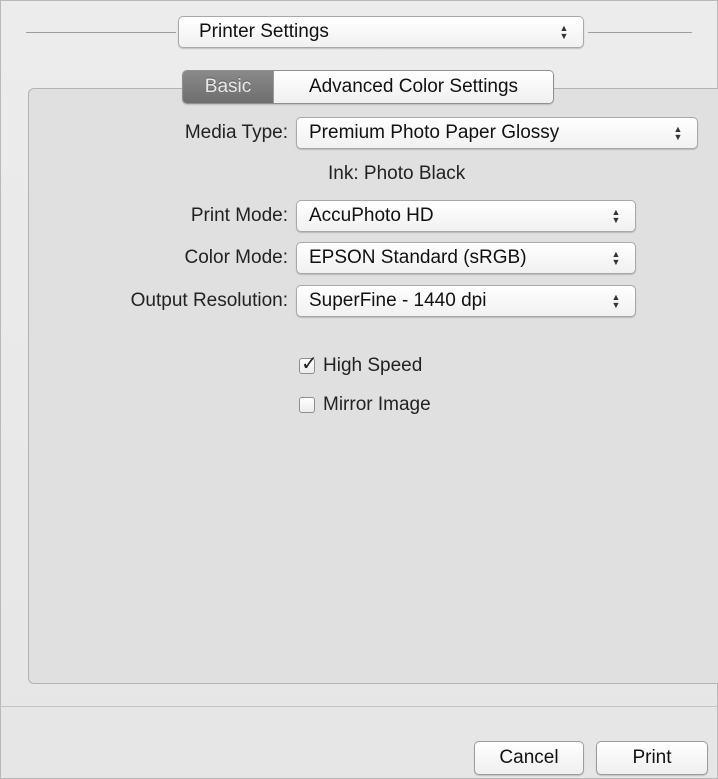 The height and width of the screenshot is (779, 718). Describe the element at coordinates (236, 257) in the screenshot. I see `color-mode-label: Color Mode:` at that location.